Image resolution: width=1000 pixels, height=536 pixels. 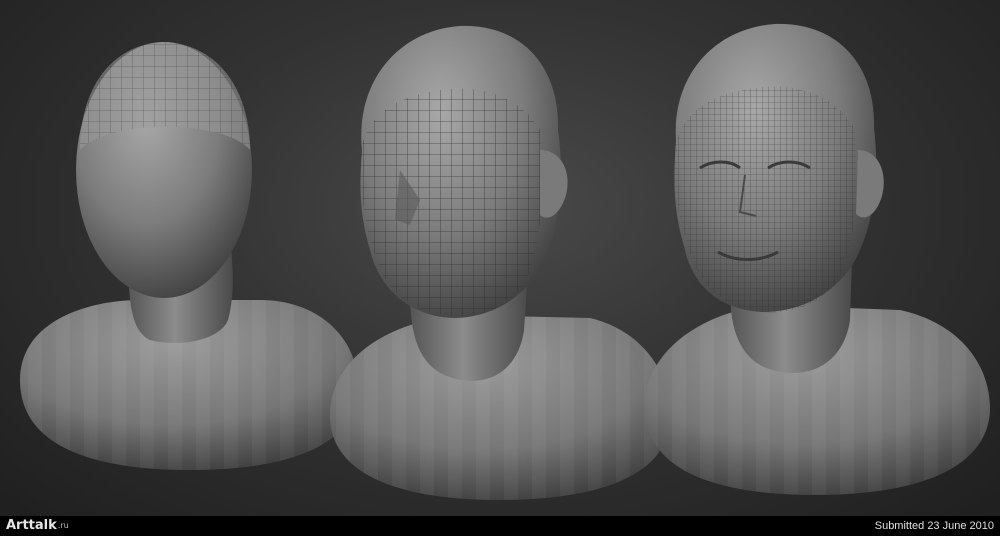 What do you see at coordinates (934, 526) in the screenshot?
I see `submitted-date: Submitted 23 June 2010` at bounding box center [934, 526].